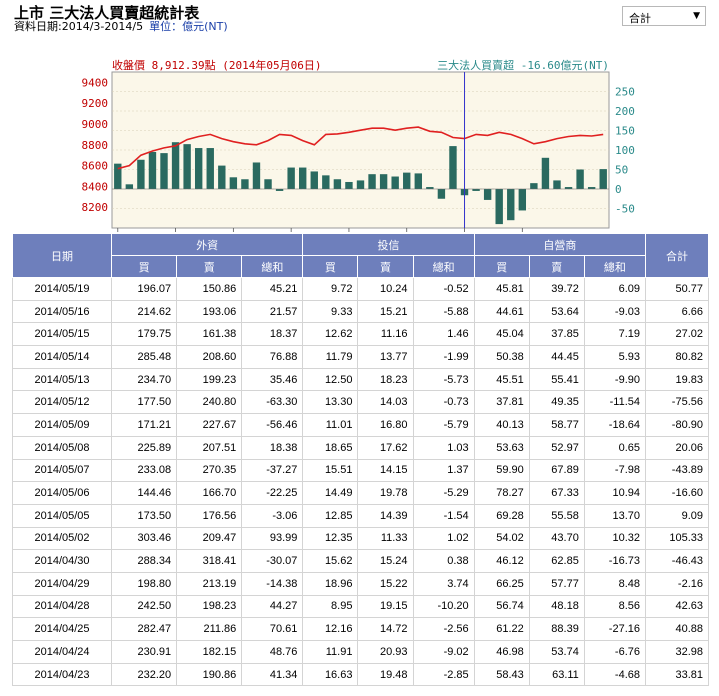 The image size is (719, 696). What do you see at coordinates (144, 357) in the screenshot?
I see `cell-foreign-buy: 285.48` at bounding box center [144, 357].